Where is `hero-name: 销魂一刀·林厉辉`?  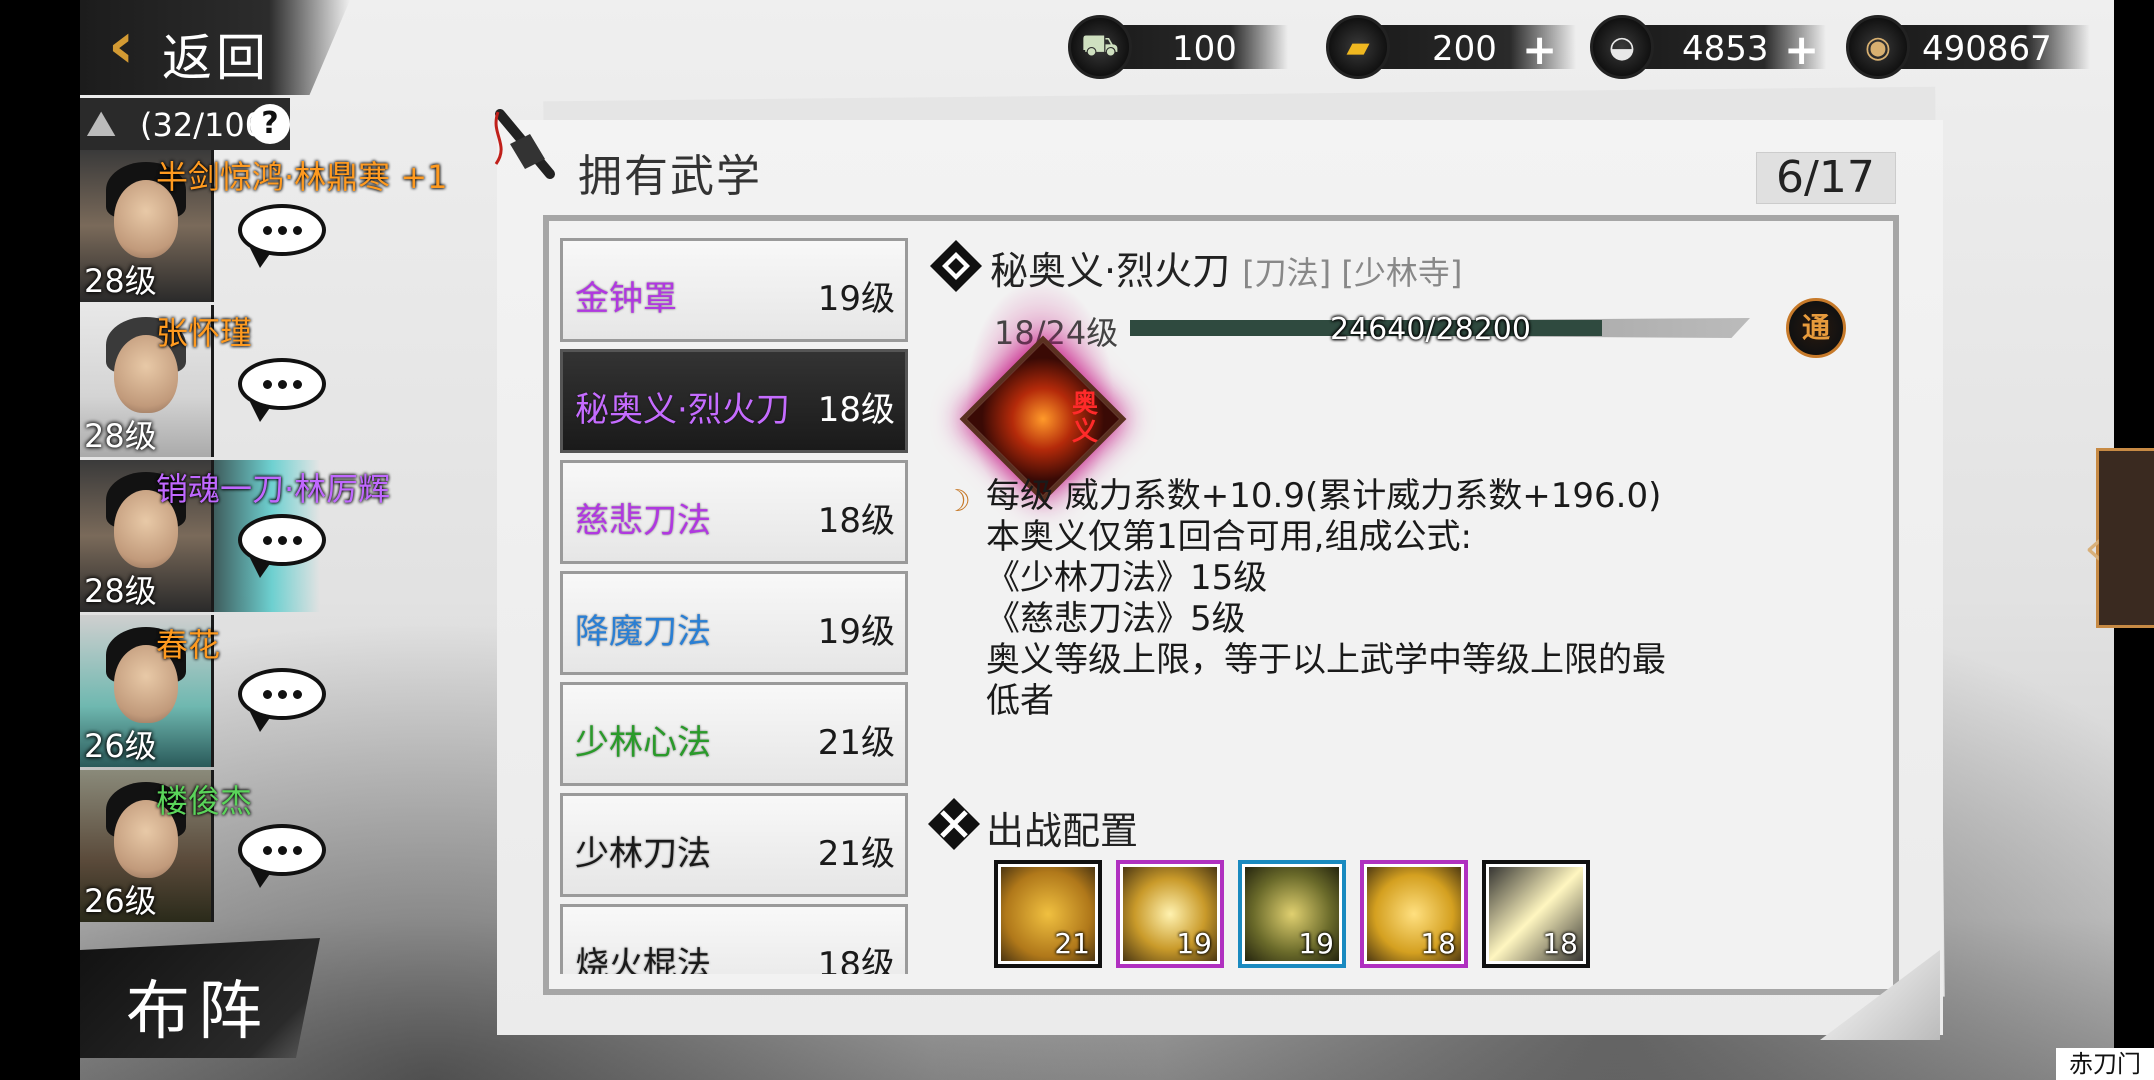
hero-name: 销魂一刀·林厉辉 is located at coordinates (273, 489).